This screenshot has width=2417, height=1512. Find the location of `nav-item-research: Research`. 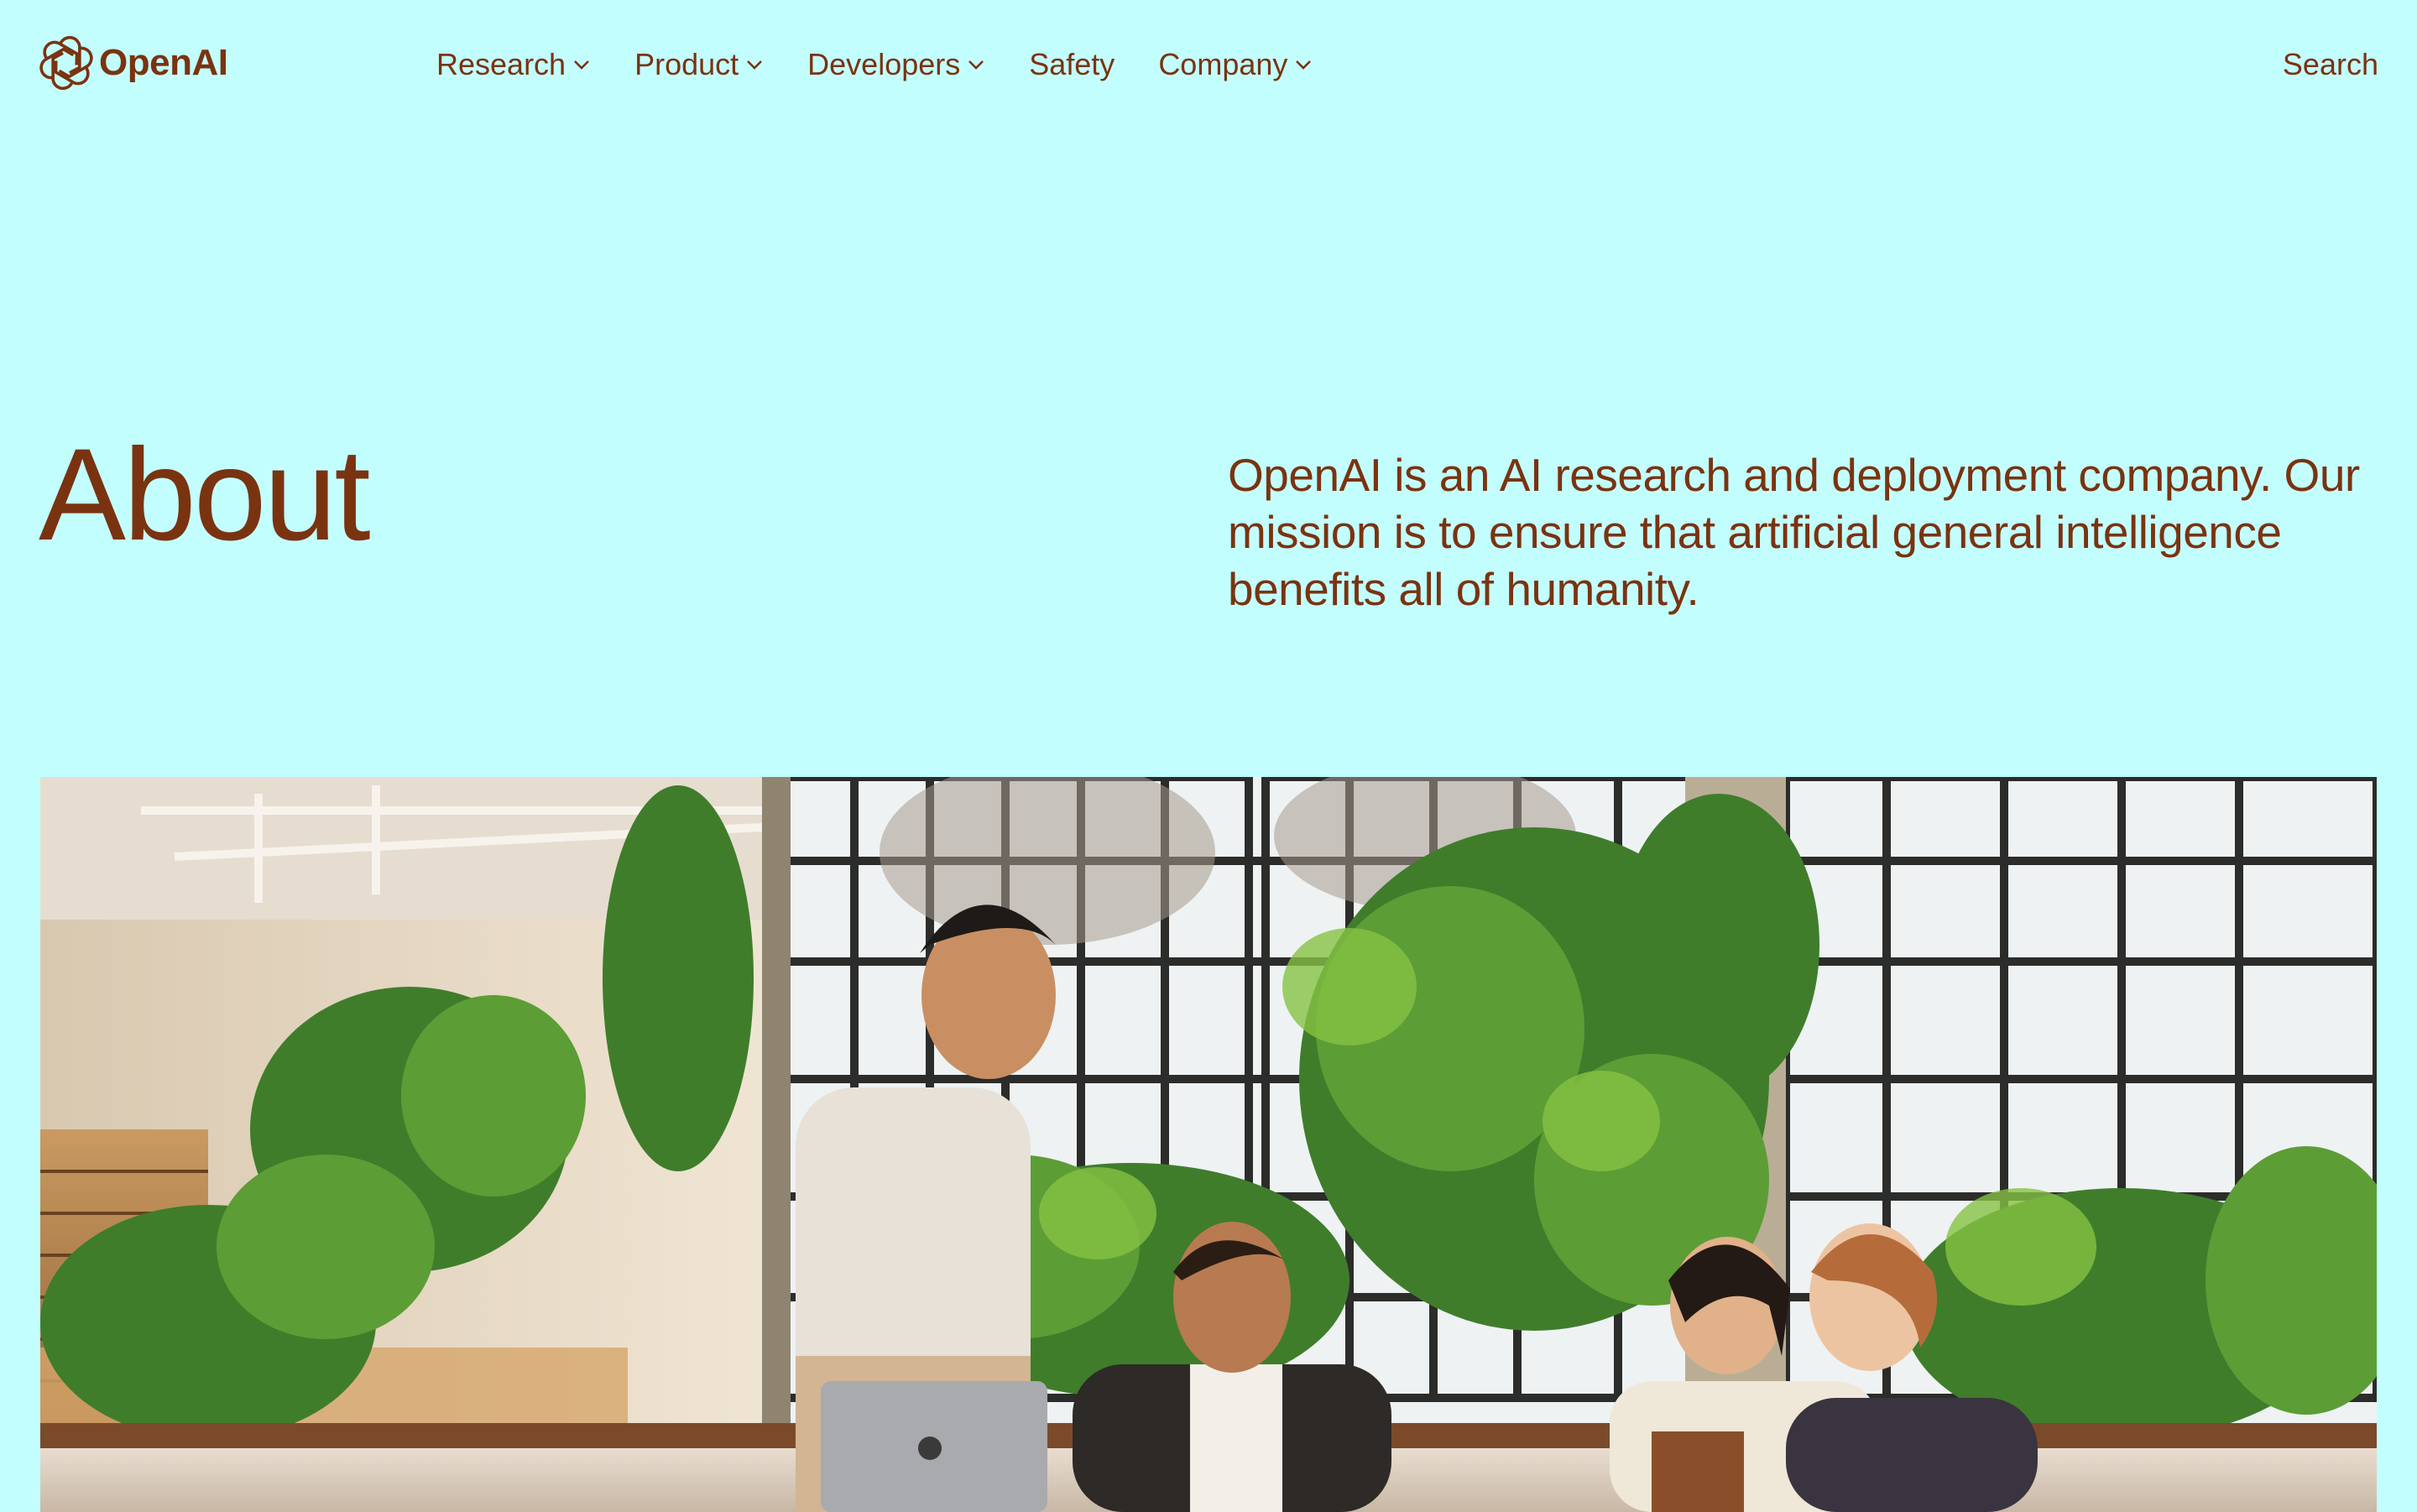

nav-item-research: Research is located at coordinates (513, 64).